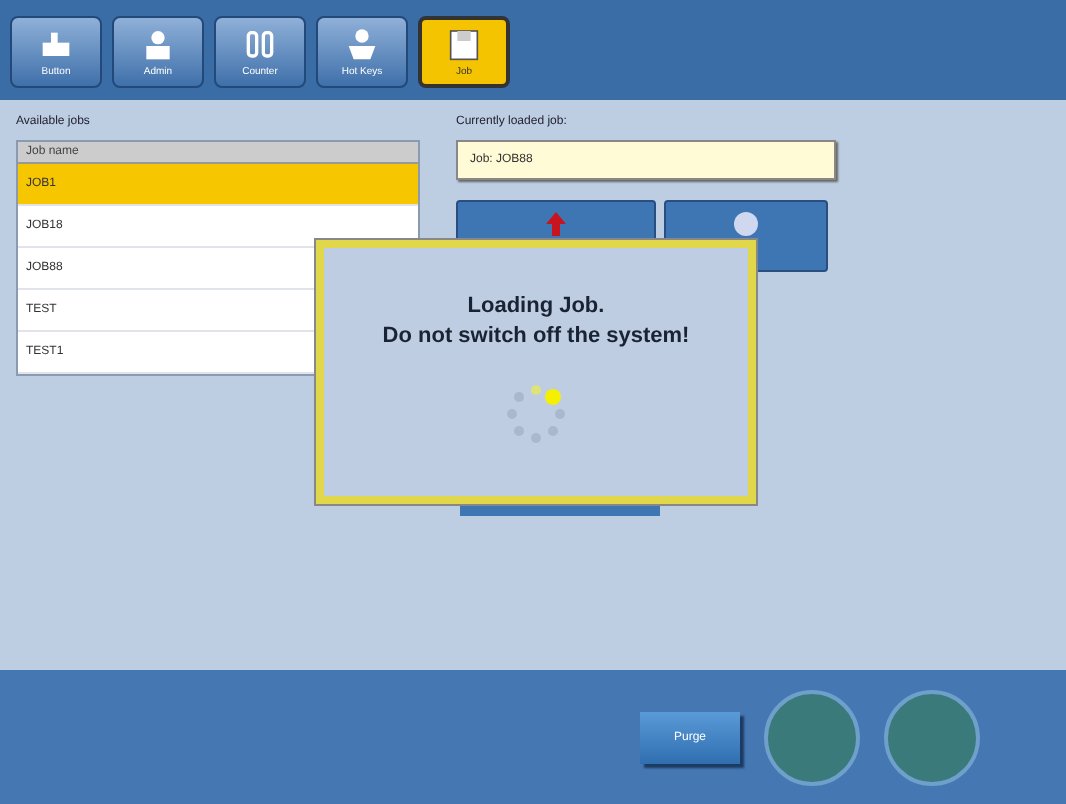  I want to click on dialog-message: Loading Job., so click(536, 307).